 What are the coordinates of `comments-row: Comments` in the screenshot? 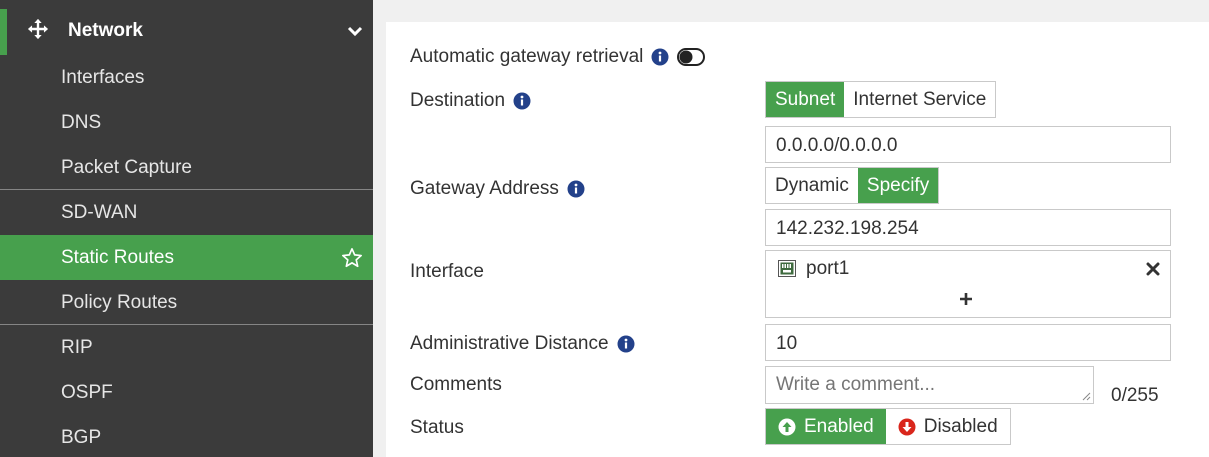 It's located at (456, 385).